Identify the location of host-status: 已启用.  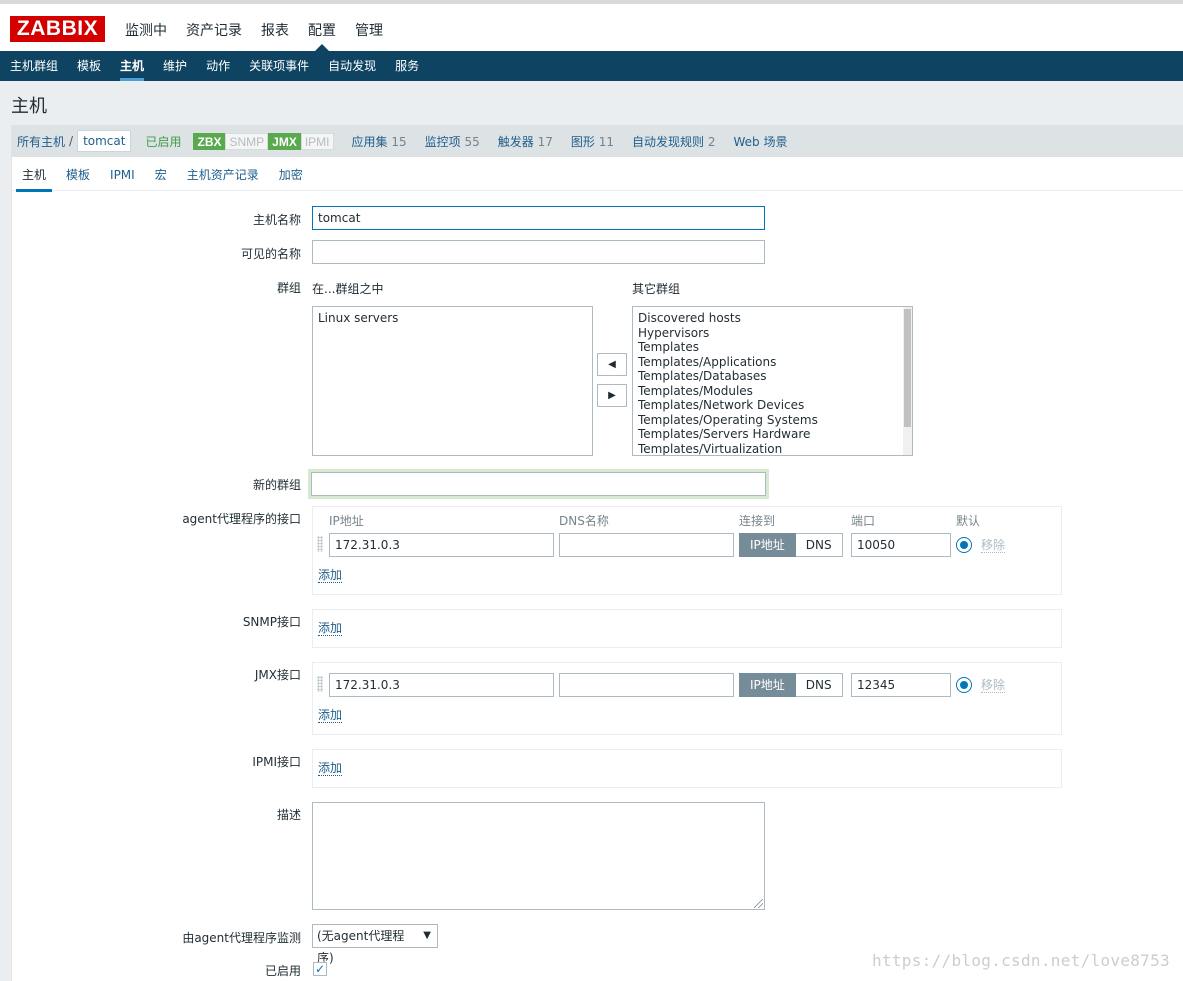
(163, 141).